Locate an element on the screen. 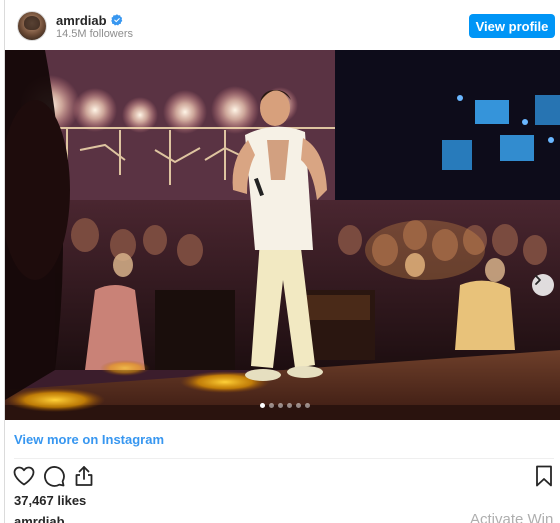 This screenshot has height=523, width=560. username: amrdiab is located at coordinates (81, 20).